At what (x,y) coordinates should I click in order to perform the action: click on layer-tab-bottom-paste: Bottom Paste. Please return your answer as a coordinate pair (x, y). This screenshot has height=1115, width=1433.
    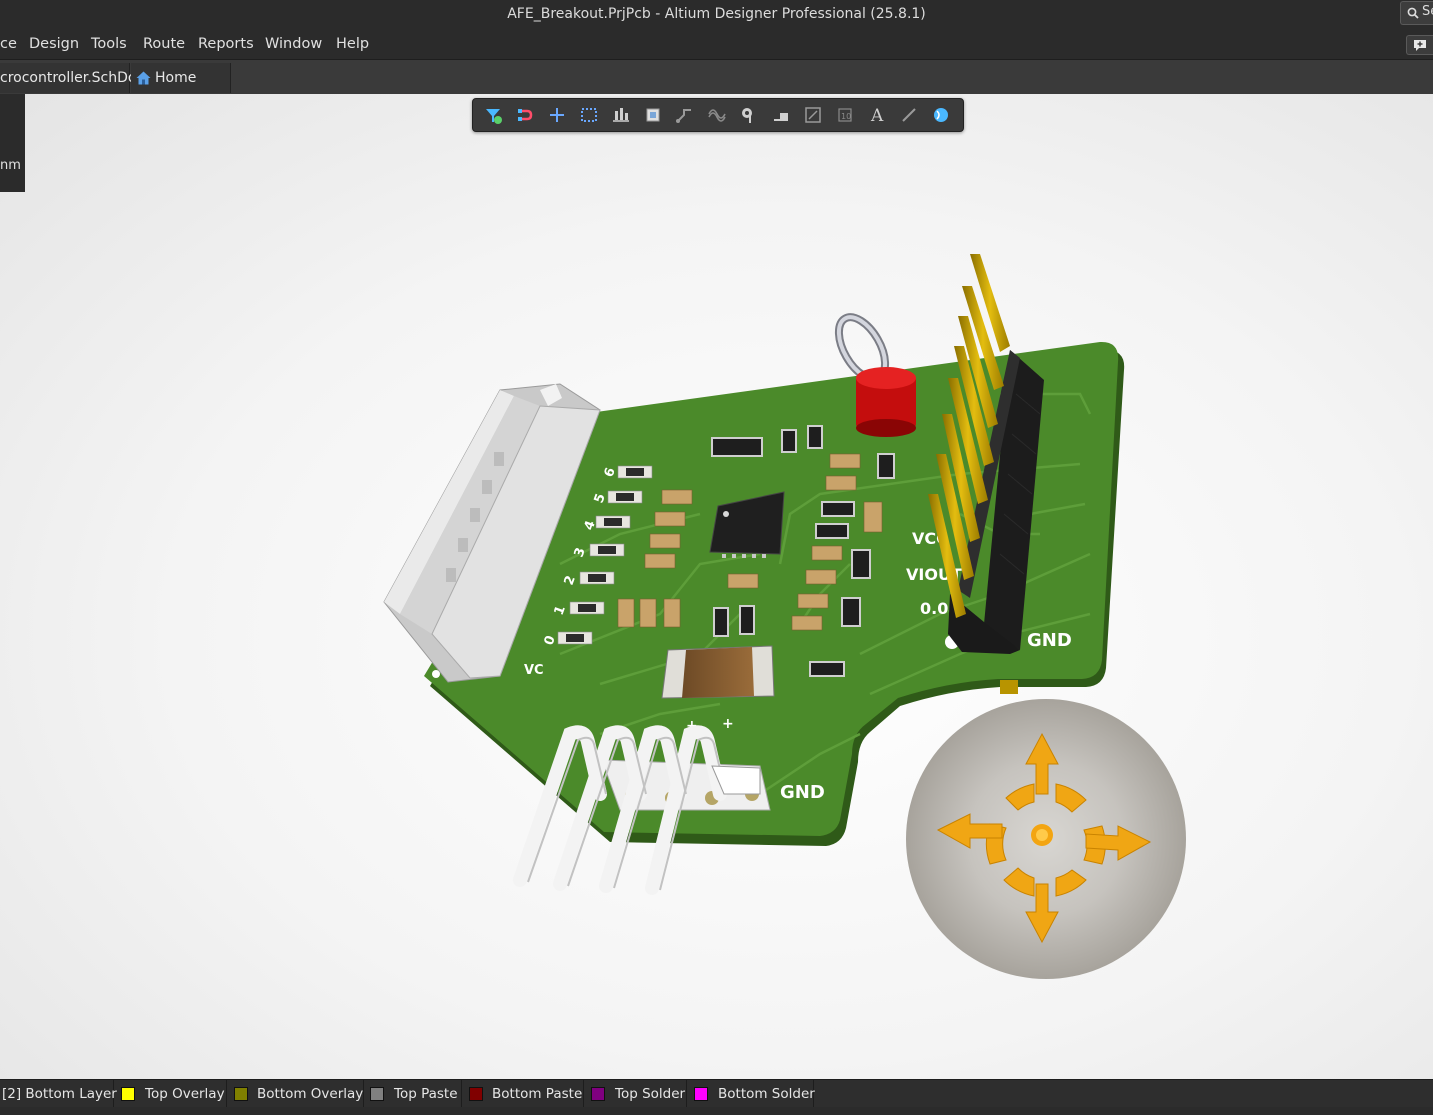
    Looking at the image, I should click on (523, 1094).